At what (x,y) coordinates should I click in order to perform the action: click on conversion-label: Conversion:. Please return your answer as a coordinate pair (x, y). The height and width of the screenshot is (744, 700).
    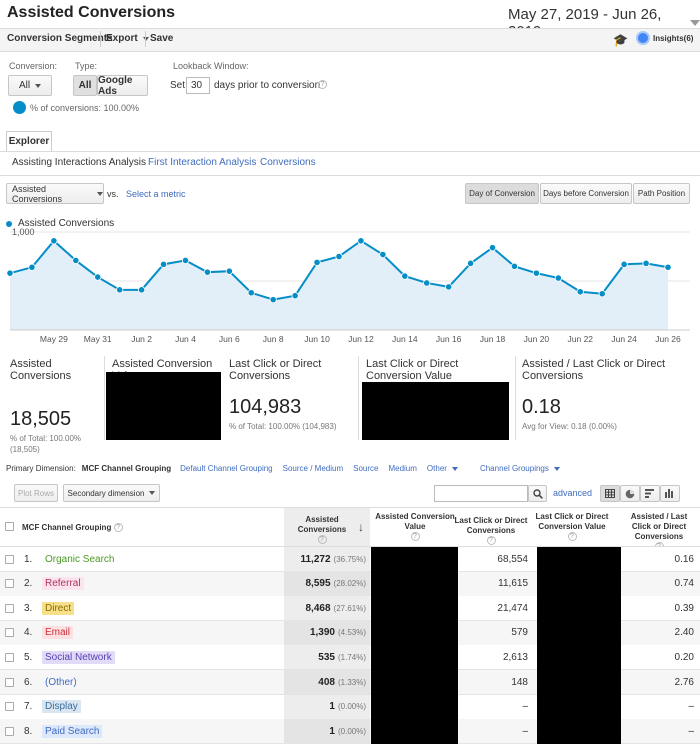
    Looking at the image, I should click on (33, 66).